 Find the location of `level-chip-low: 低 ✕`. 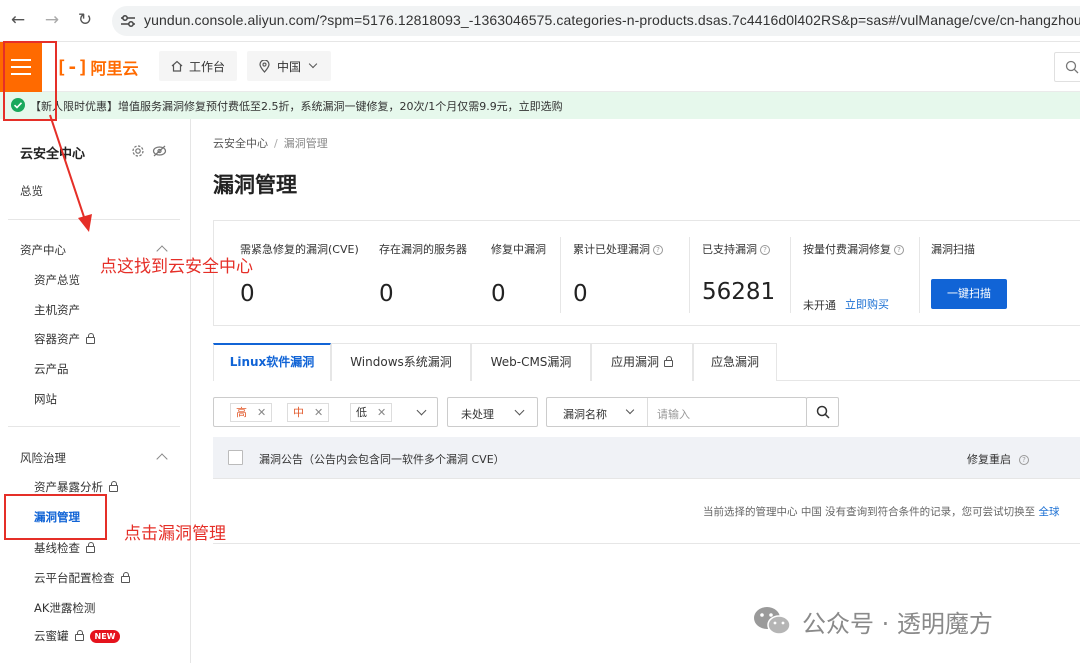

level-chip-low: 低 ✕ is located at coordinates (371, 412).